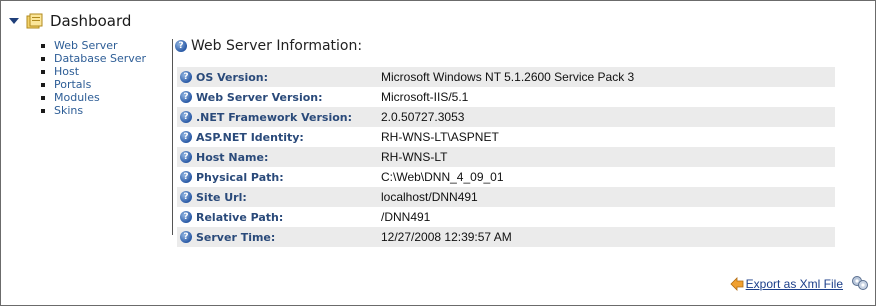  Describe the element at coordinates (221, 197) in the screenshot. I see `row-label-text: Site Url:` at that location.